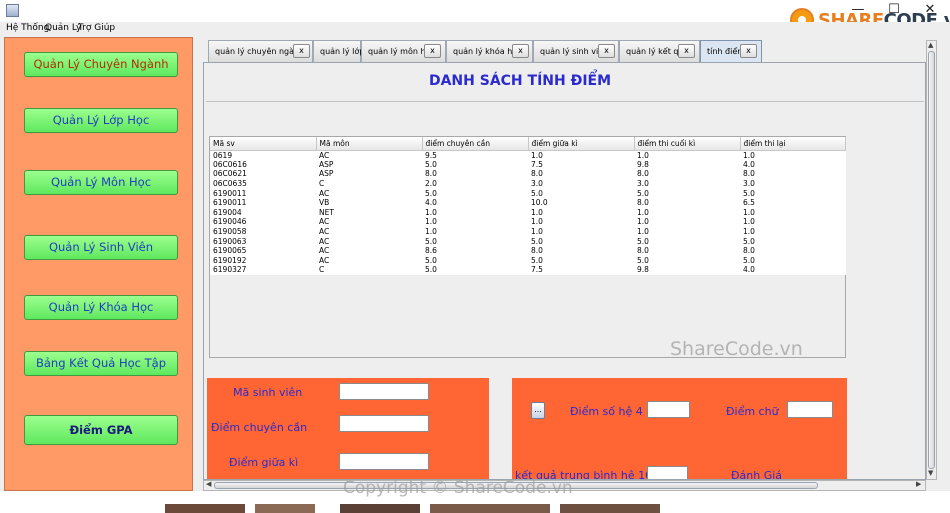 This screenshot has width=950, height=513. I want to click on tab-quan-ly-mon-hoc: quản lý môn học x, so click(403, 51).